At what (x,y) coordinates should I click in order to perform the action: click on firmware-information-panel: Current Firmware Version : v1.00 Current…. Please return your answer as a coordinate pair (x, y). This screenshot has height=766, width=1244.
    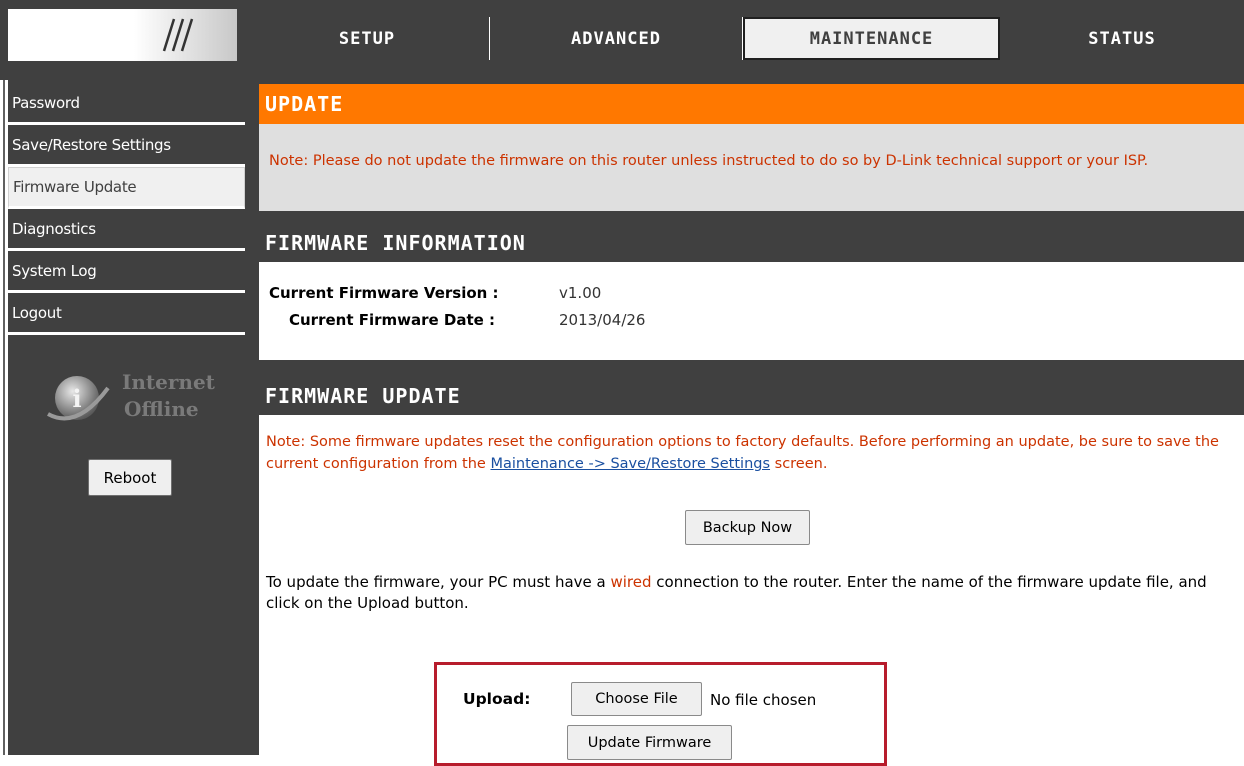
    Looking at the image, I should click on (751, 311).